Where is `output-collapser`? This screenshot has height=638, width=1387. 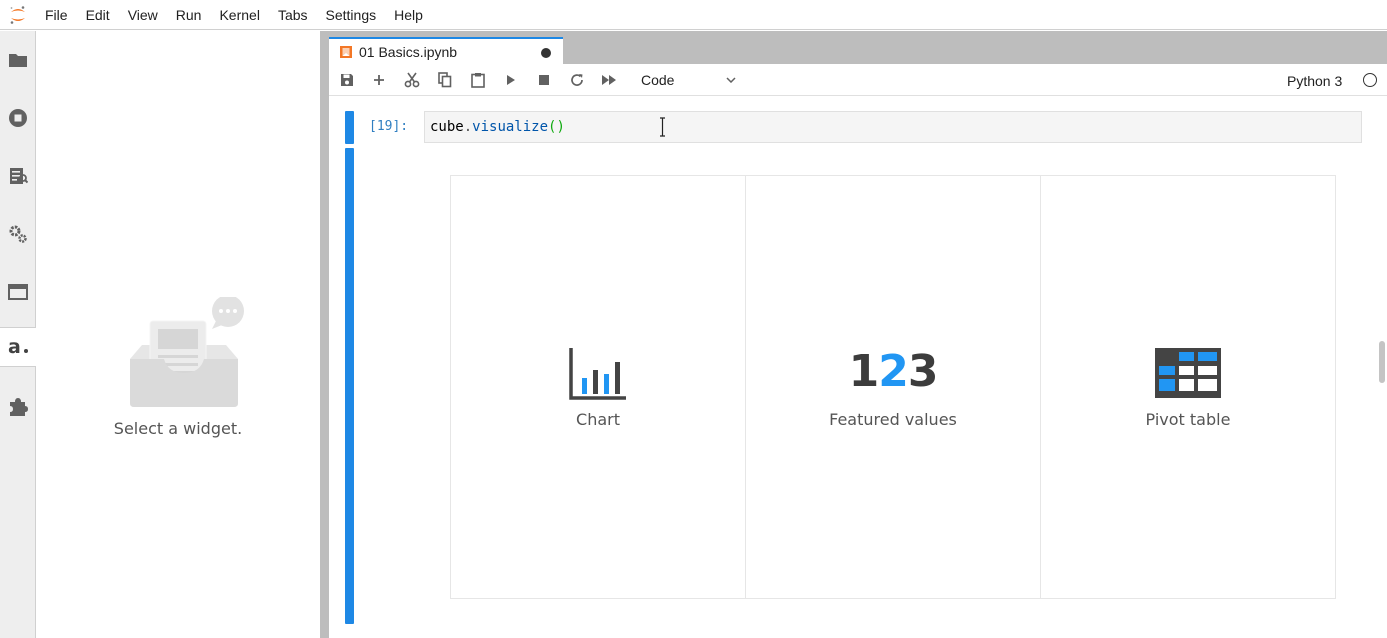
output-collapser is located at coordinates (349, 386).